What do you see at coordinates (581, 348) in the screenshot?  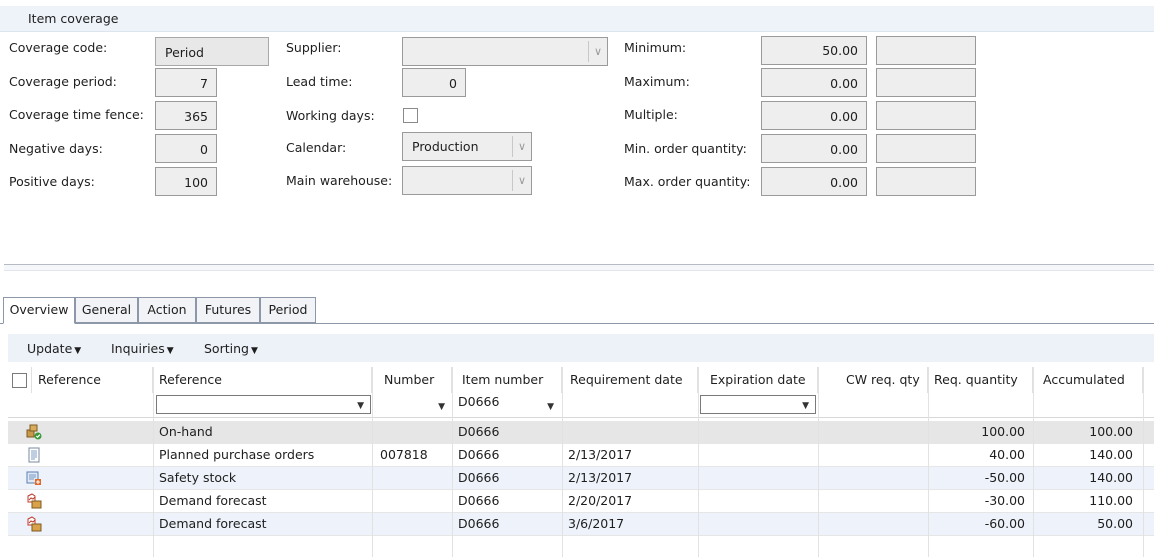 I see `action-toolbar: Update ▼ Inquiries ▼ Sorting ▼` at bounding box center [581, 348].